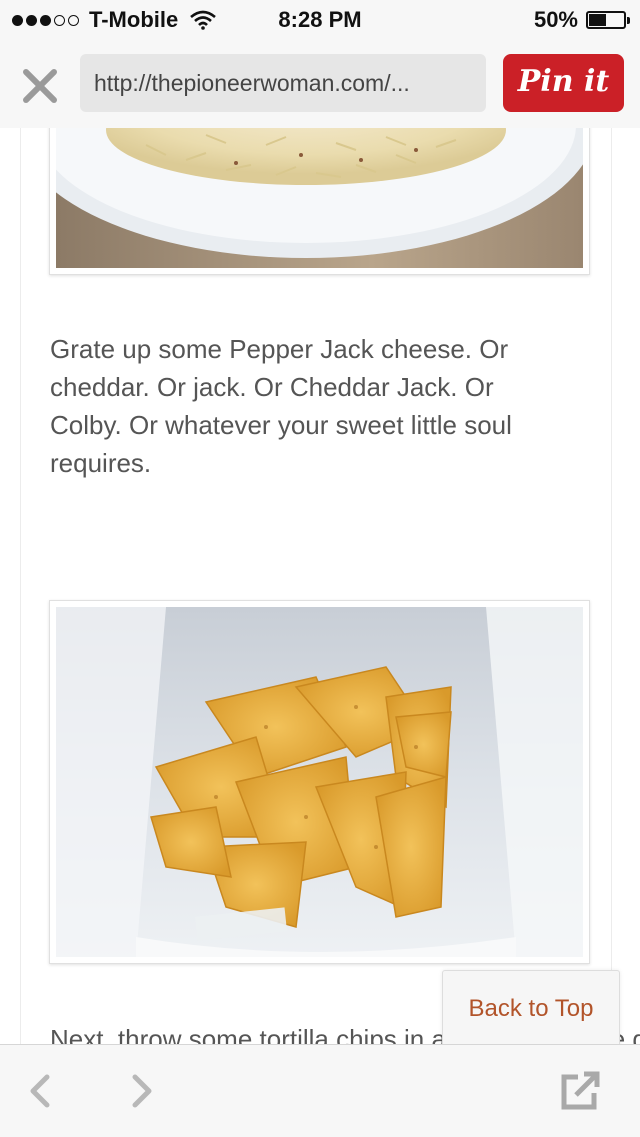  What do you see at coordinates (531, 1007) in the screenshot?
I see `back-to-top-button: Back to Top` at bounding box center [531, 1007].